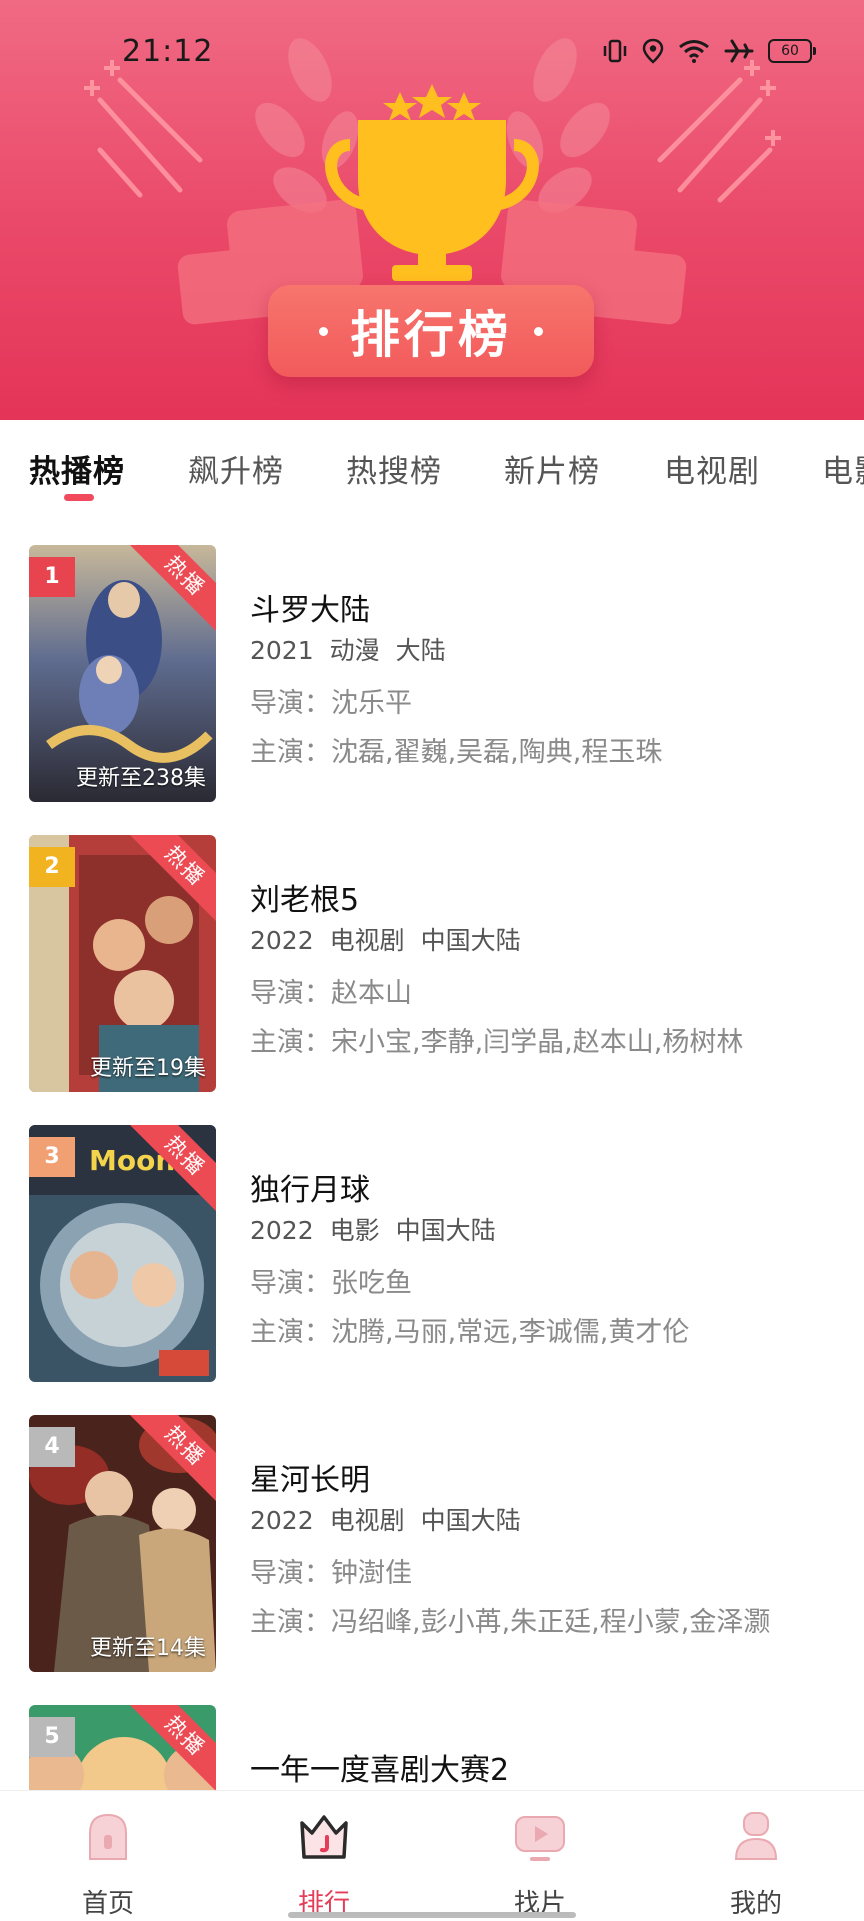 The width and height of the screenshot is (864, 1921). What do you see at coordinates (310, 1187) in the screenshot?
I see `item-title: 独行月球` at bounding box center [310, 1187].